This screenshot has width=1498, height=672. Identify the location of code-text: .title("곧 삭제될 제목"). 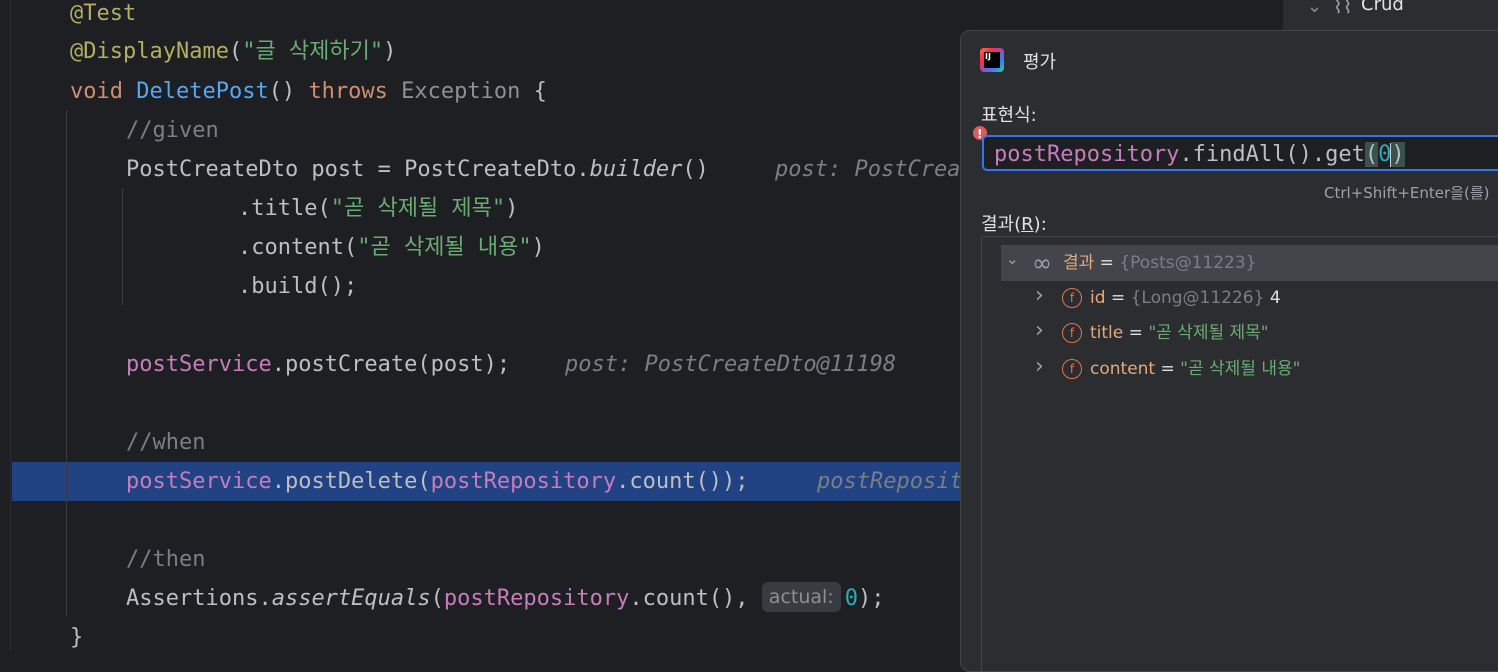
(378, 208).